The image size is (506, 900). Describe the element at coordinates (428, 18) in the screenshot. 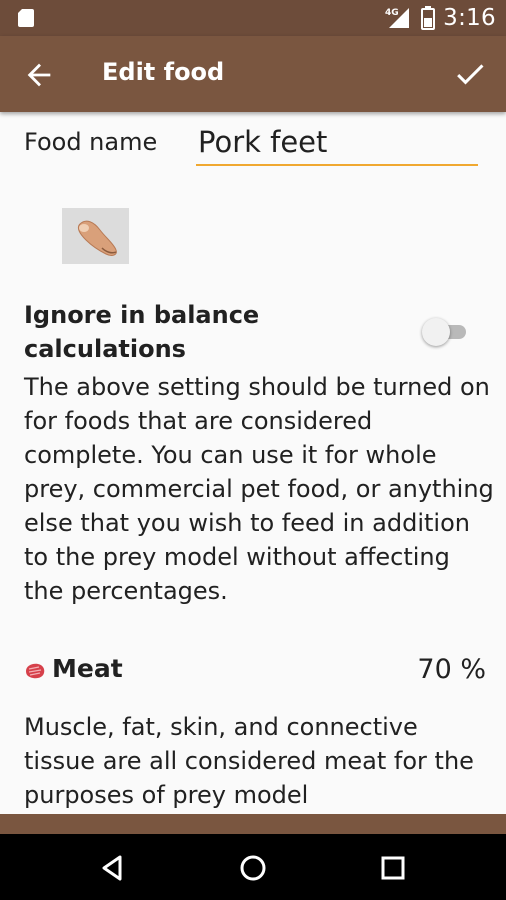

I see `battery-icon` at that location.